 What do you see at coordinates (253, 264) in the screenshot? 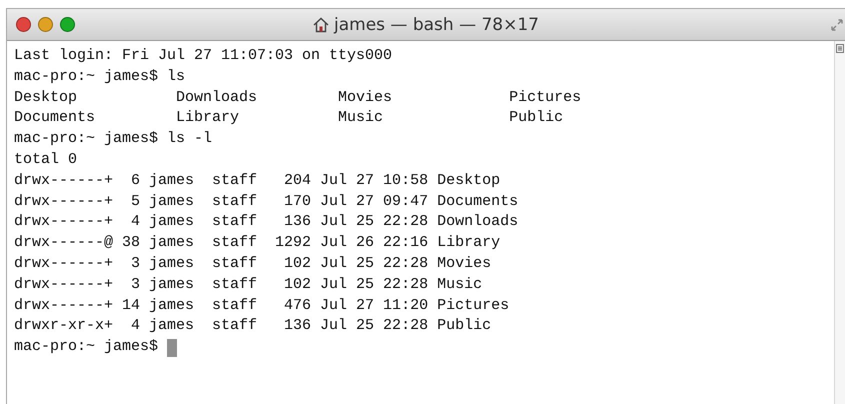
I see `terminal-line: drwx------+ 3 james staff 102 Jul 25 22:28 Movies` at bounding box center [253, 264].